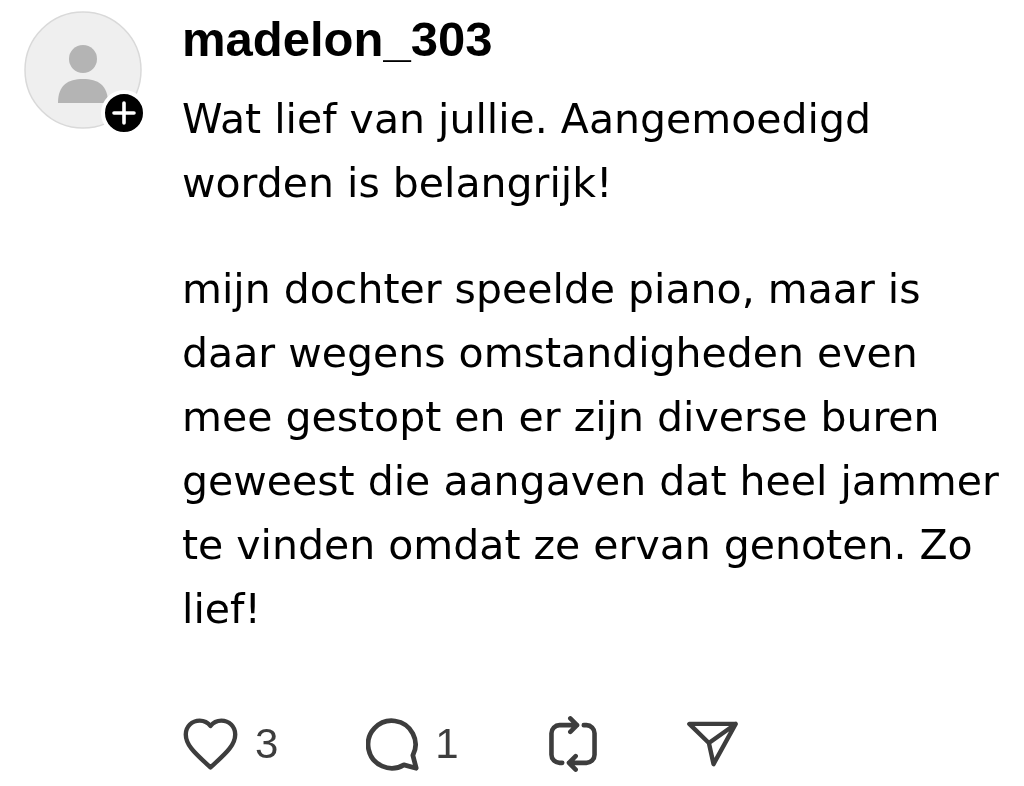  Describe the element at coordinates (337, 39) in the screenshot. I see `username: madelon_303` at that location.